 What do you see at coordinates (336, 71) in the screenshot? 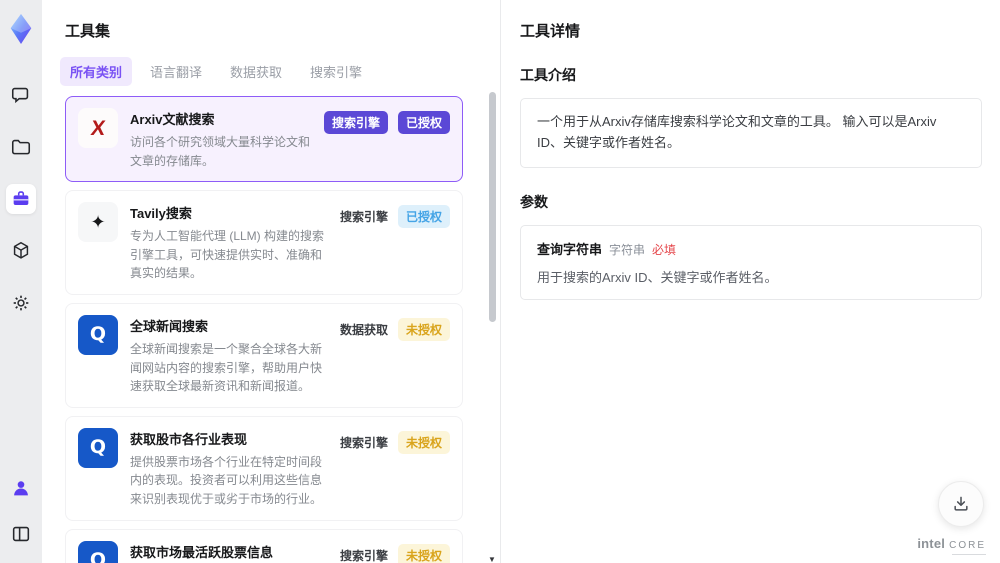
I see `category-tab: 搜索引擎` at bounding box center [336, 71].